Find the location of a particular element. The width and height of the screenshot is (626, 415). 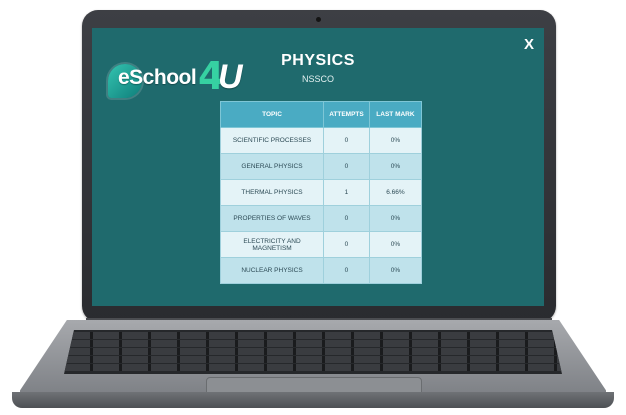

laptop-front-edge is located at coordinates (313, 400).